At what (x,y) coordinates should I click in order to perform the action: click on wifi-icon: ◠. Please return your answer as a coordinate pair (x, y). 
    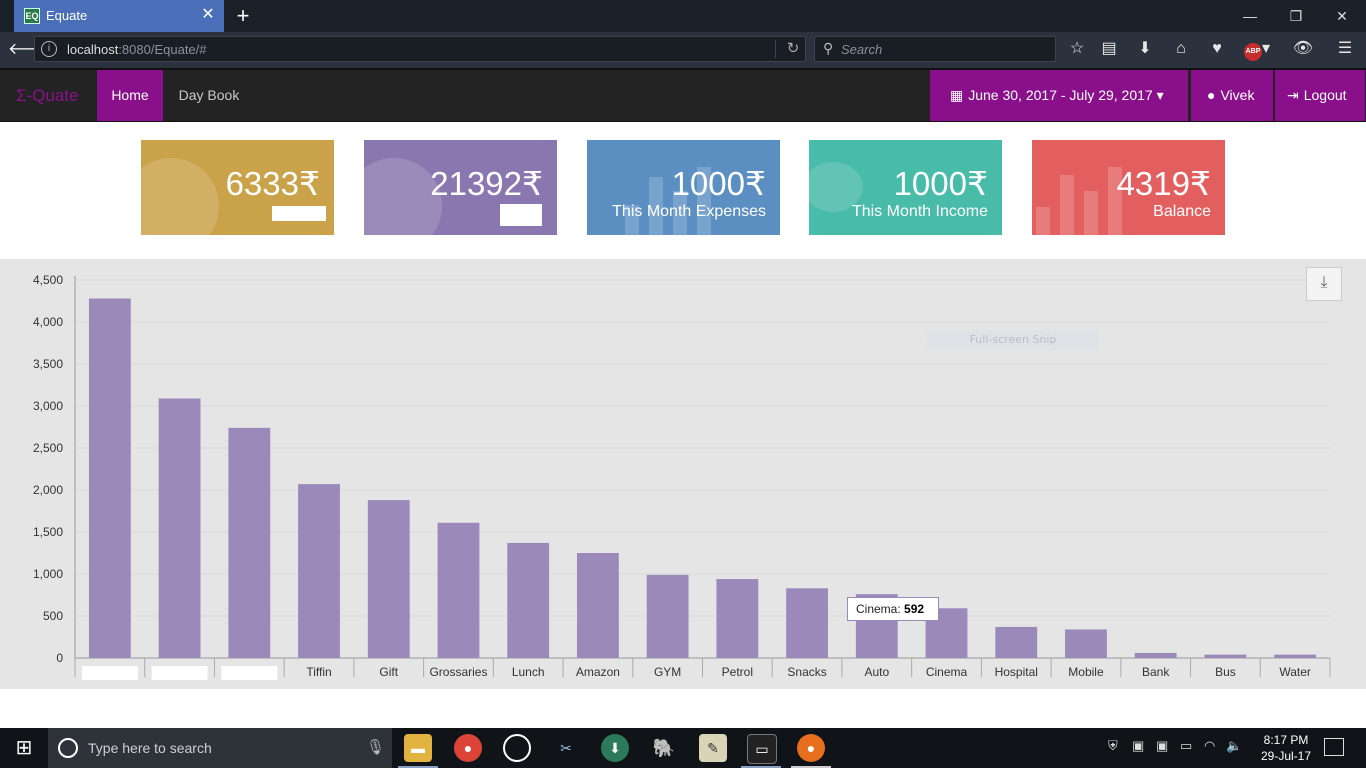
    Looking at the image, I should click on (1209, 746).